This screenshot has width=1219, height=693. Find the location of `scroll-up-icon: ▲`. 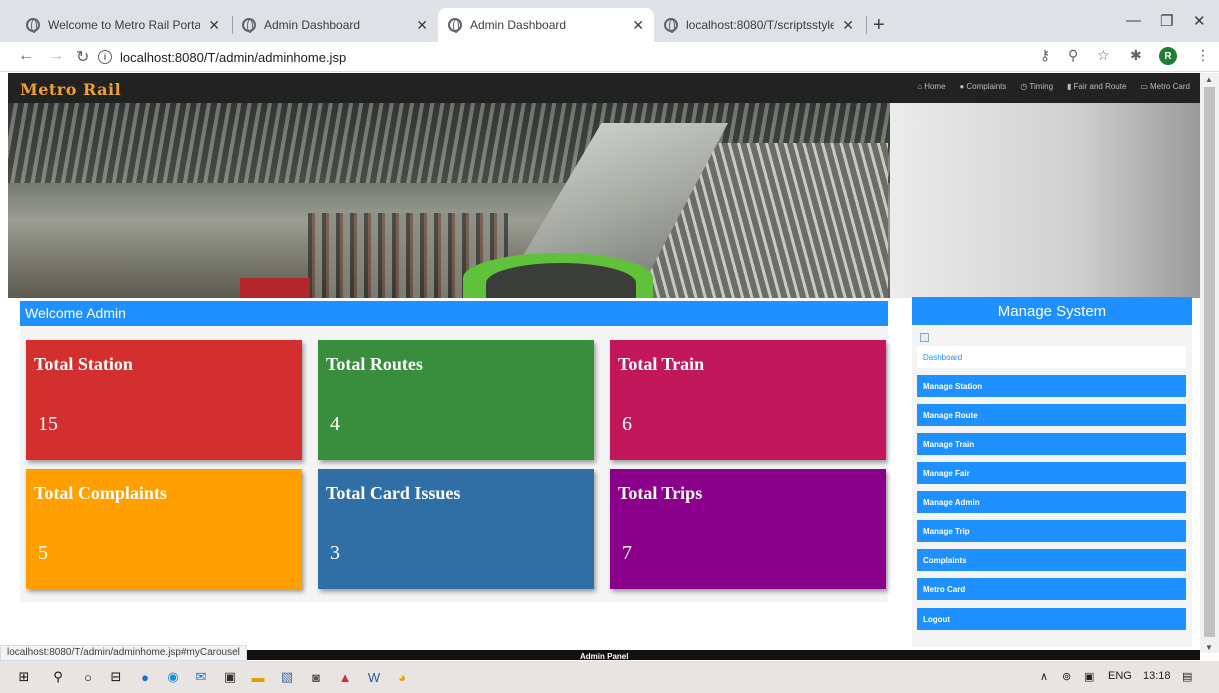

scroll-up-icon: ▲ is located at coordinates (1209, 79).